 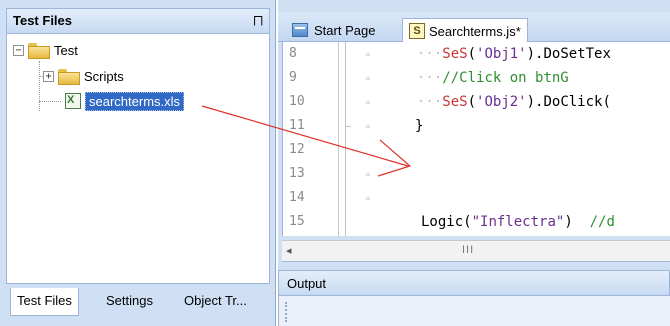 I want to click on tab-test-files: Test Files, so click(x=44, y=302).